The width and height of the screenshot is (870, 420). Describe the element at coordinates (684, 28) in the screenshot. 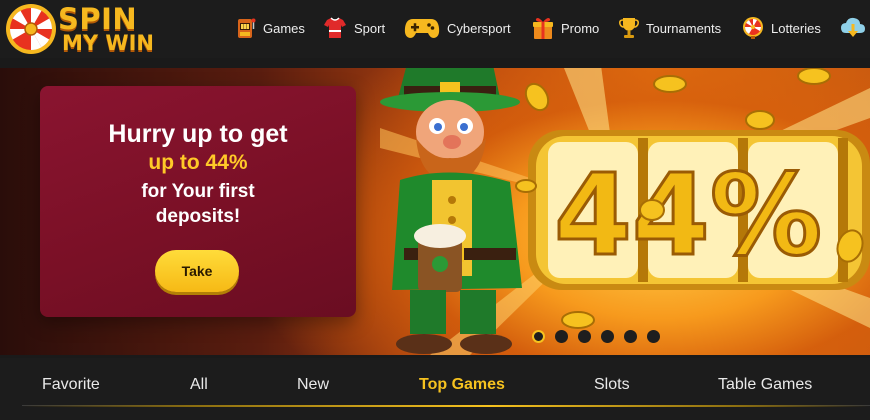

I see `nav-tournaments-label: Tournaments` at that location.